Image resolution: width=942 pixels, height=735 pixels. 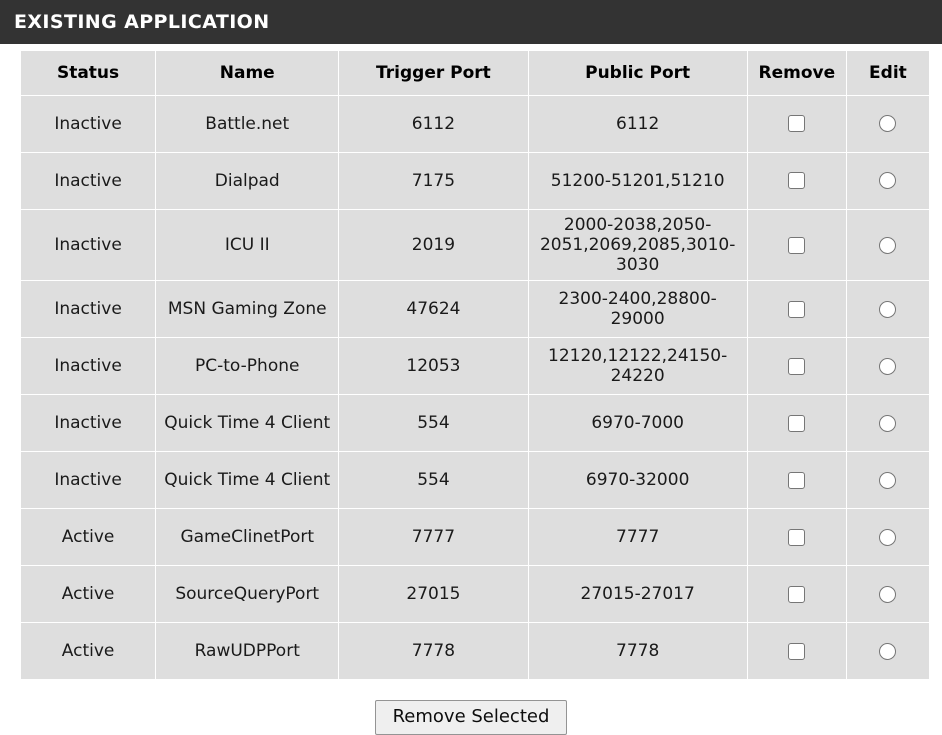 What do you see at coordinates (88, 73) in the screenshot?
I see `column-header-status: Status` at bounding box center [88, 73].